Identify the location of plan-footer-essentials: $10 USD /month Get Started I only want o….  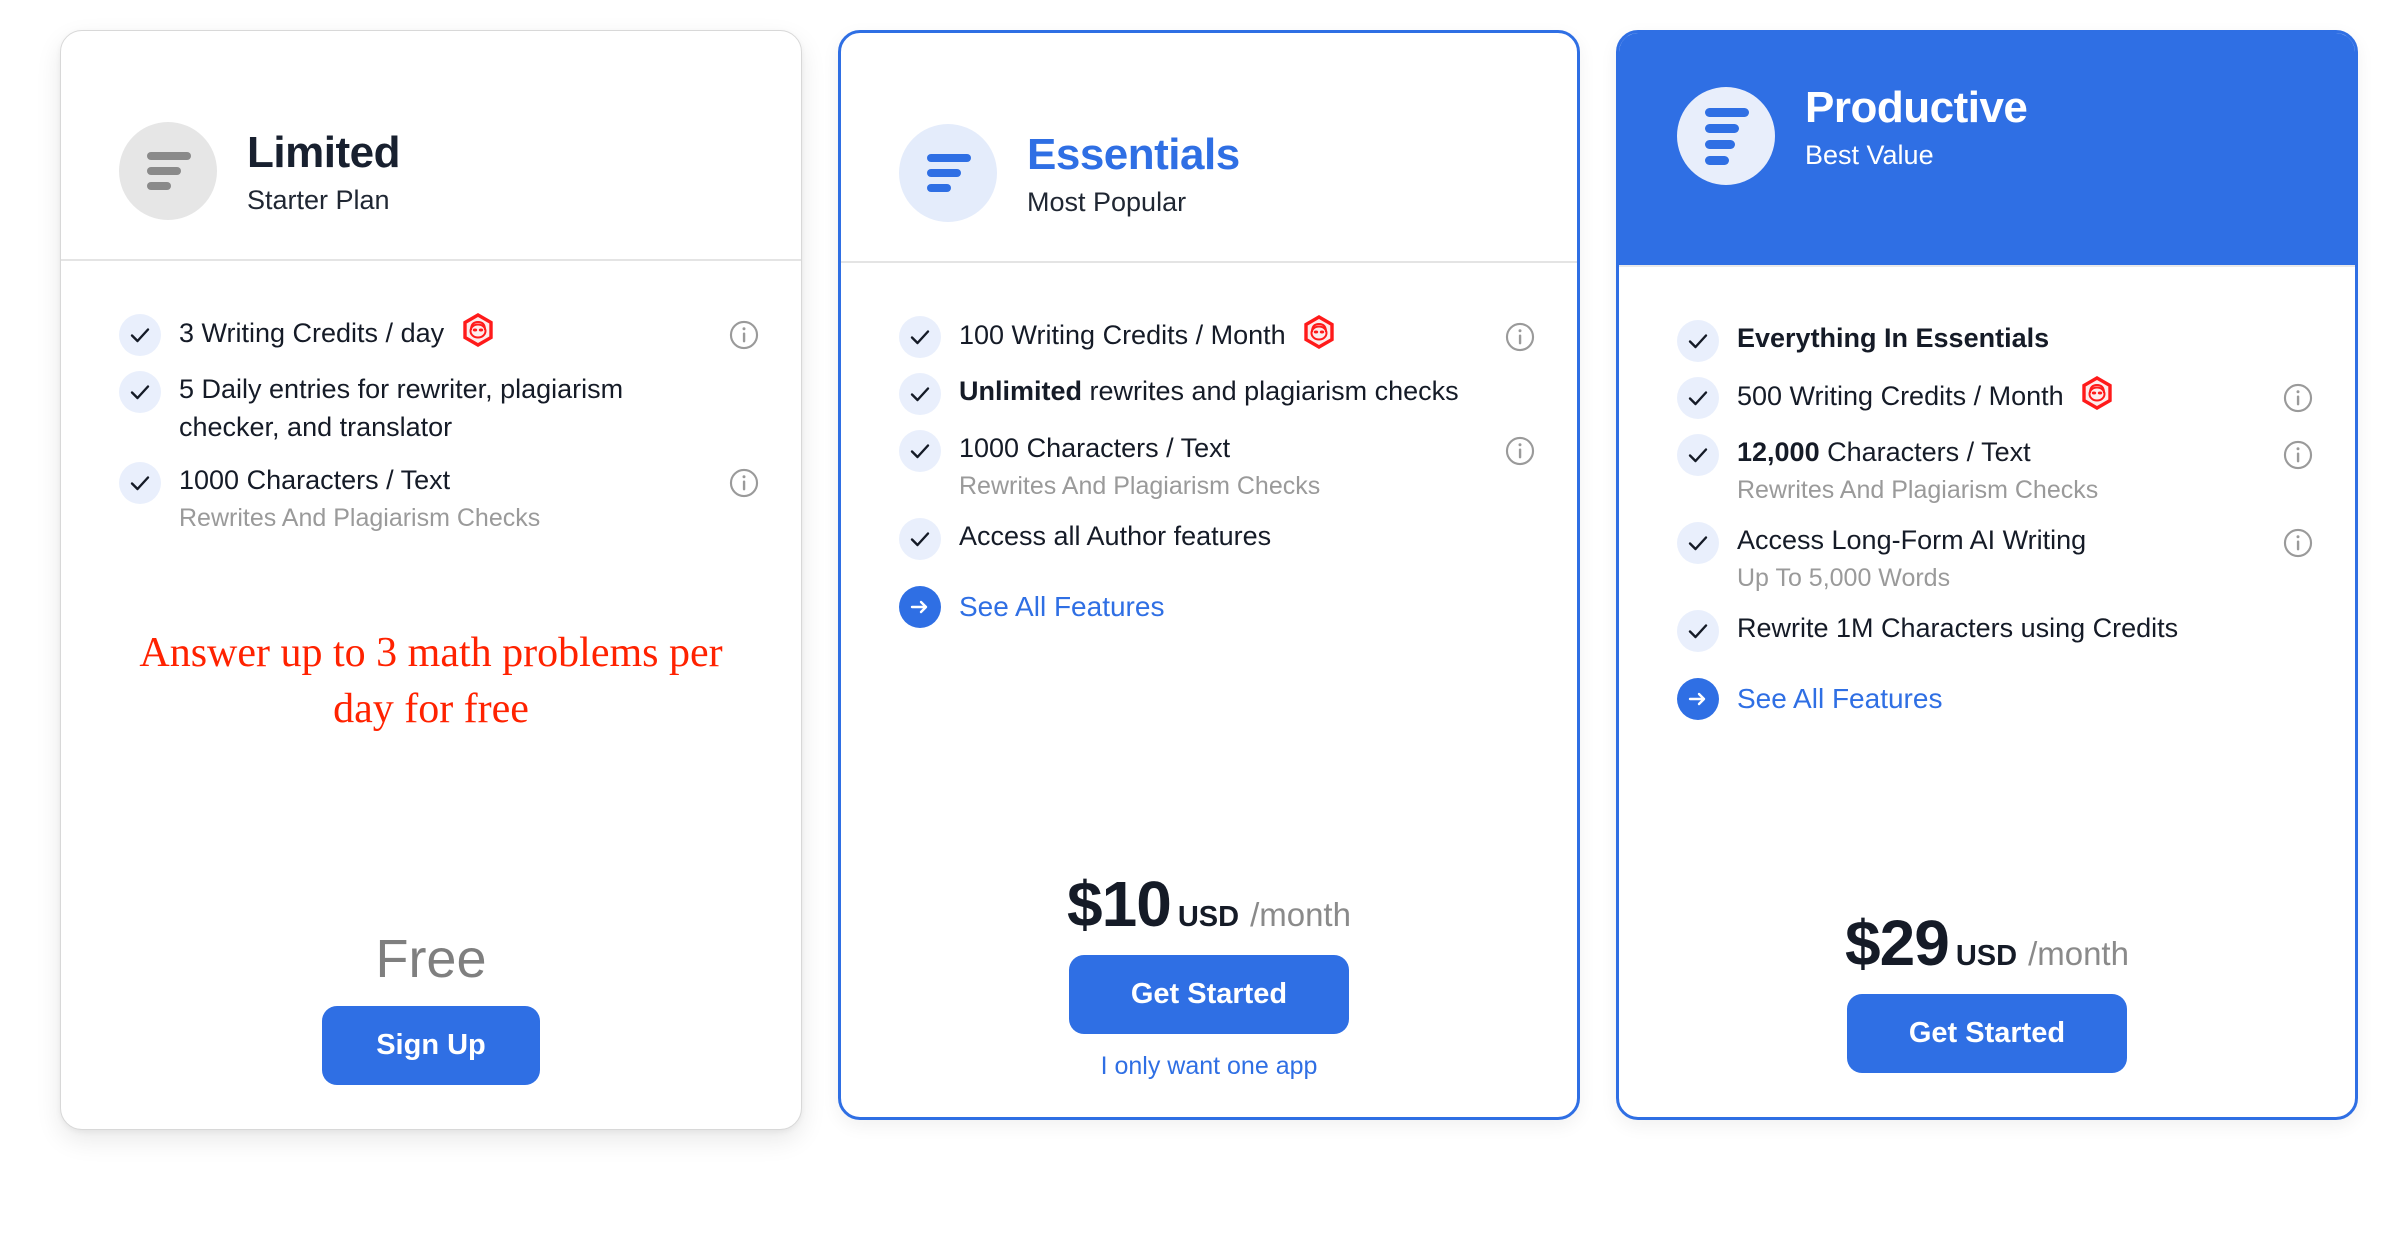
(1209, 992).